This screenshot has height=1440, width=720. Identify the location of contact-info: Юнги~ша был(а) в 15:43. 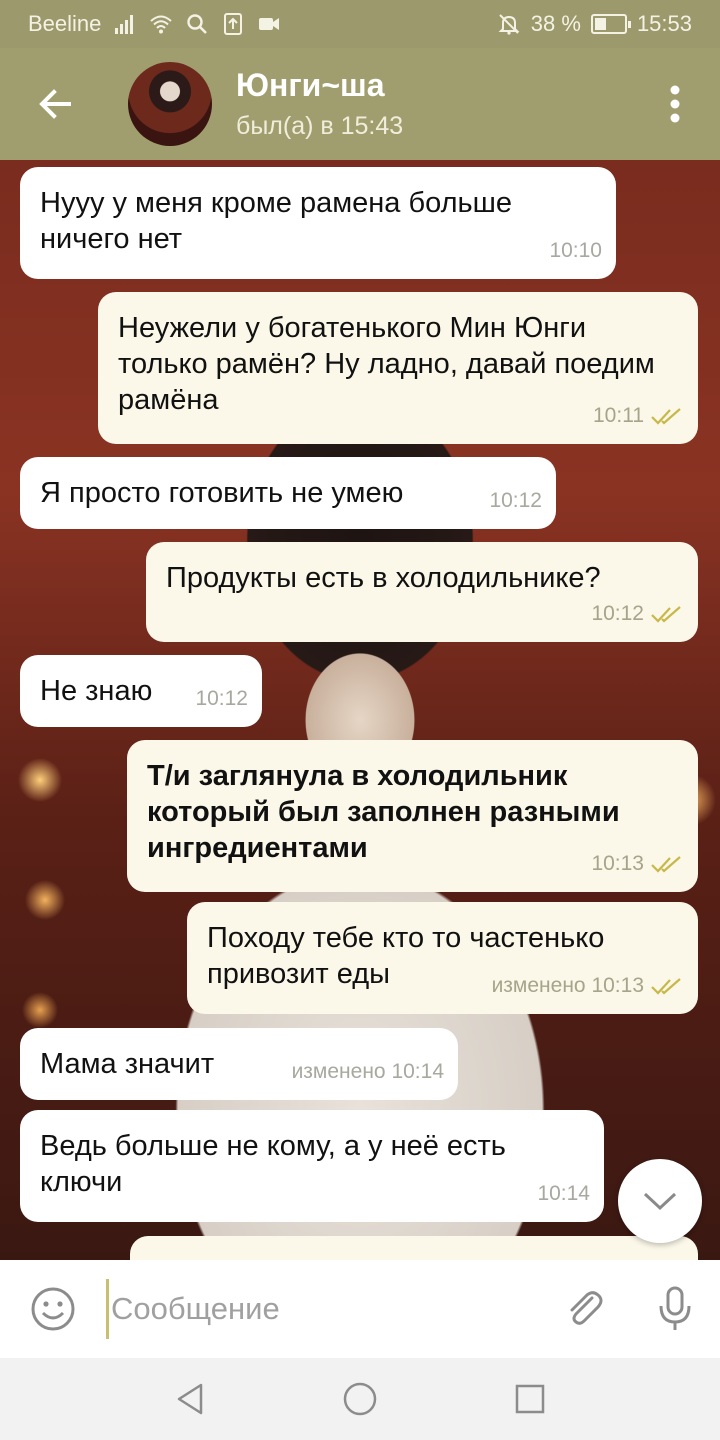
(319, 104).